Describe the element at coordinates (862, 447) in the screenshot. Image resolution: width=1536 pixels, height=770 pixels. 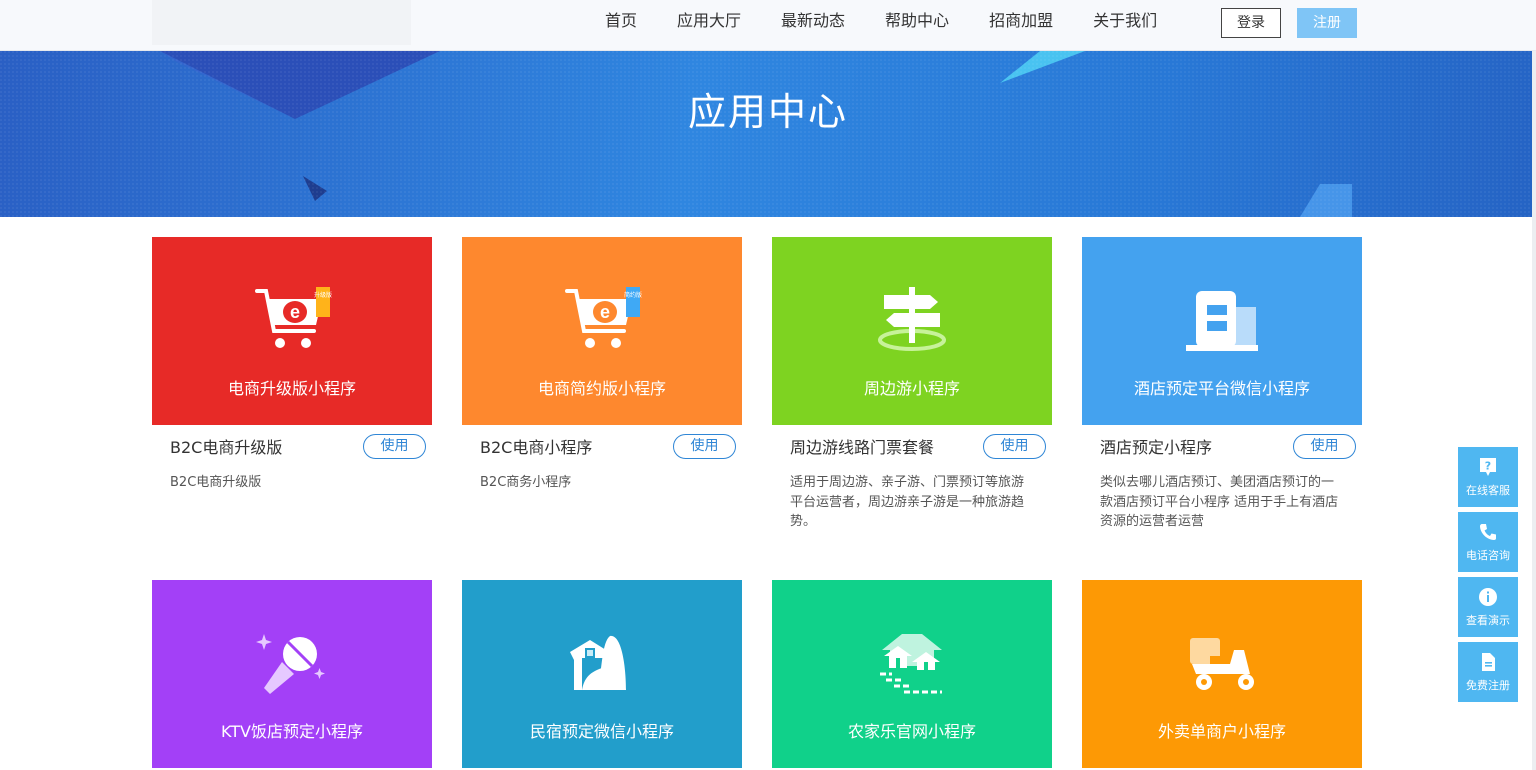
I see `card-name: 周边游线路门票套餐` at that location.